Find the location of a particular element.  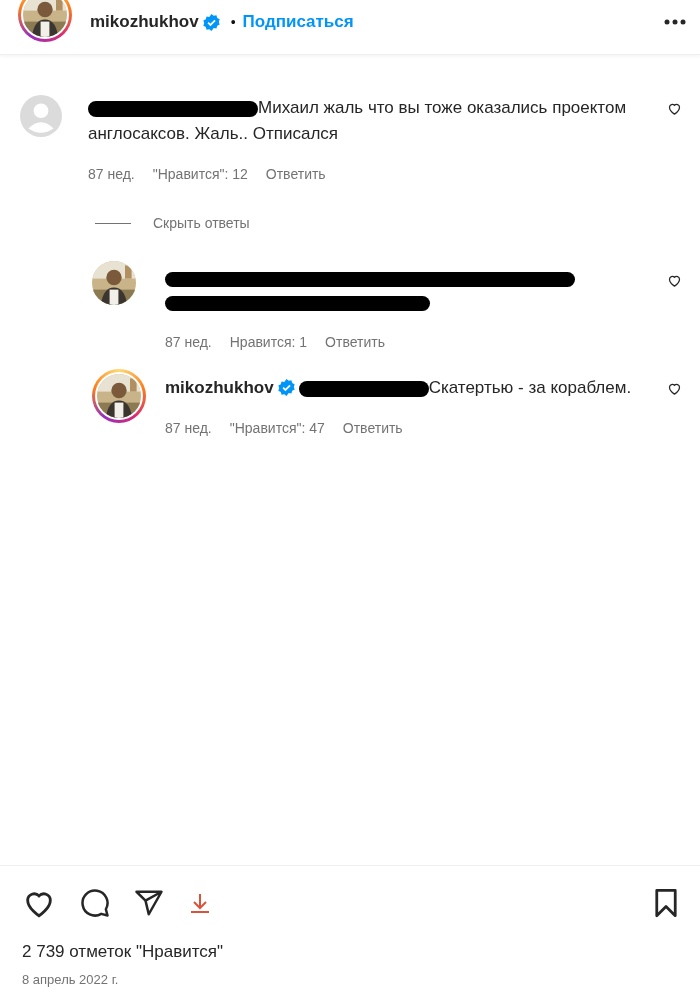

like-count: "Нравится": 47 is located at coordinates (277, 428).